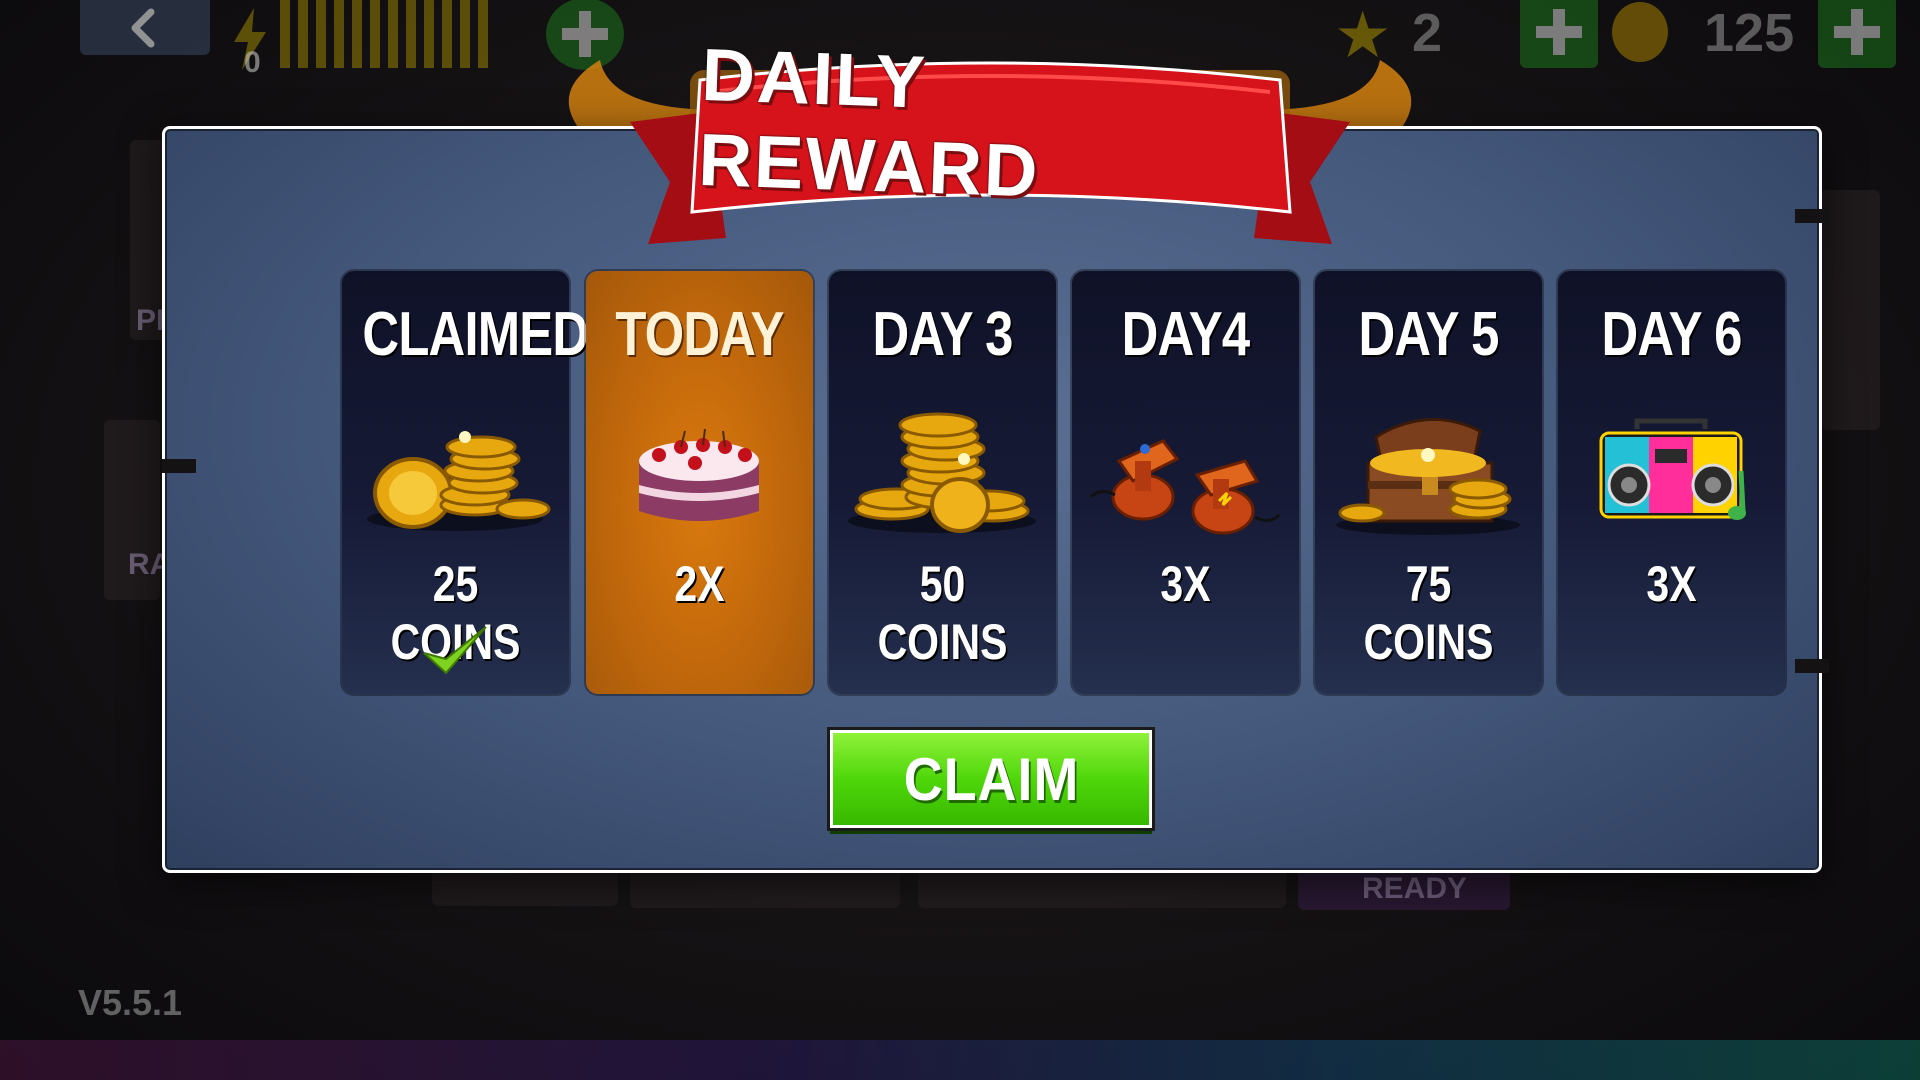 Image resolution: width=1920 pixels, height=1080 pixels. What do you see at coordinates (1415, 888) in the screenshot?
I see `ready-label: READY` at bounding box center [1415, 888].